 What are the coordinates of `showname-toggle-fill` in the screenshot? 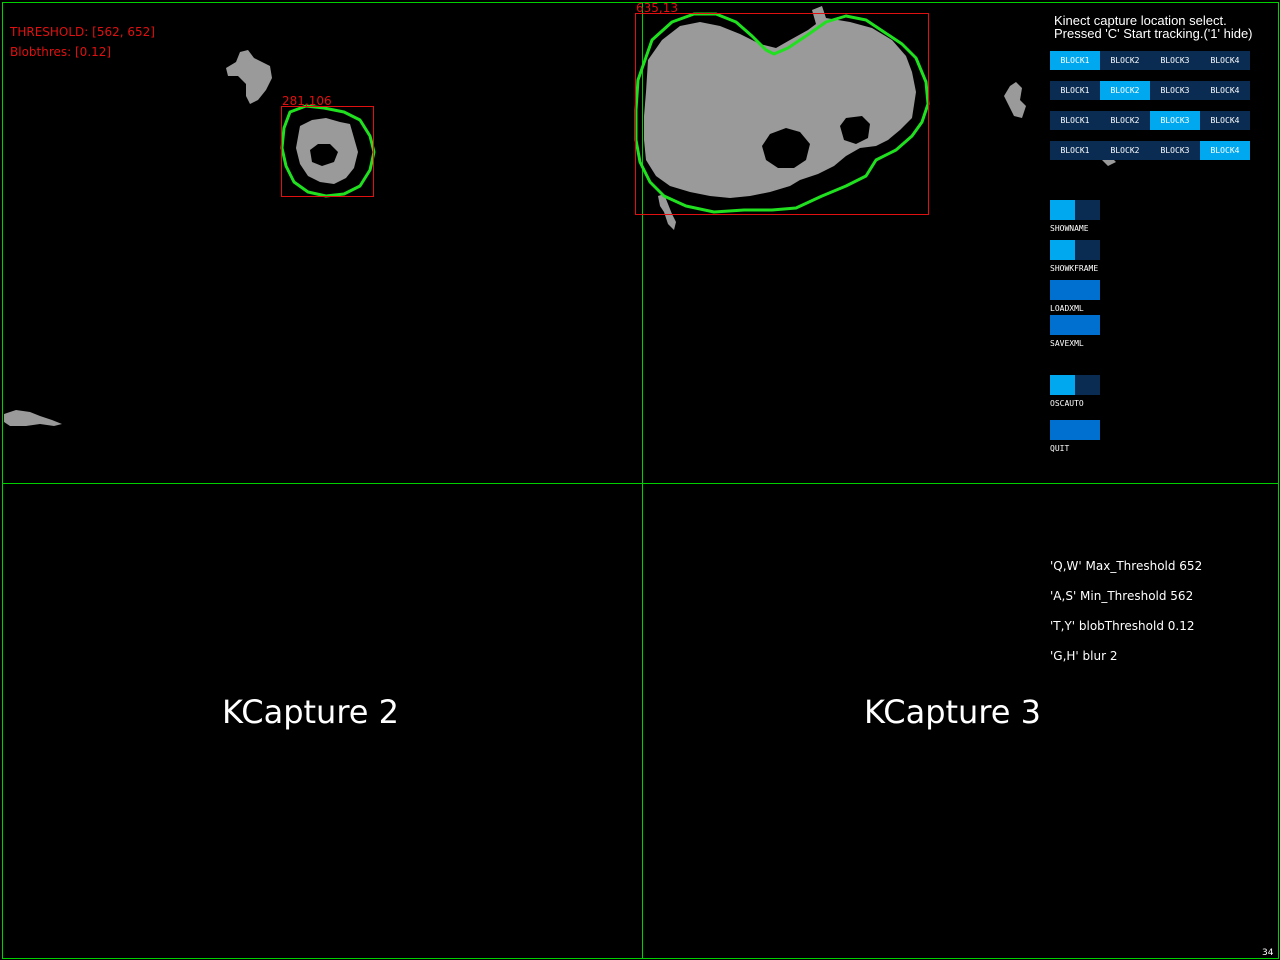 It's located at (1062, 210).